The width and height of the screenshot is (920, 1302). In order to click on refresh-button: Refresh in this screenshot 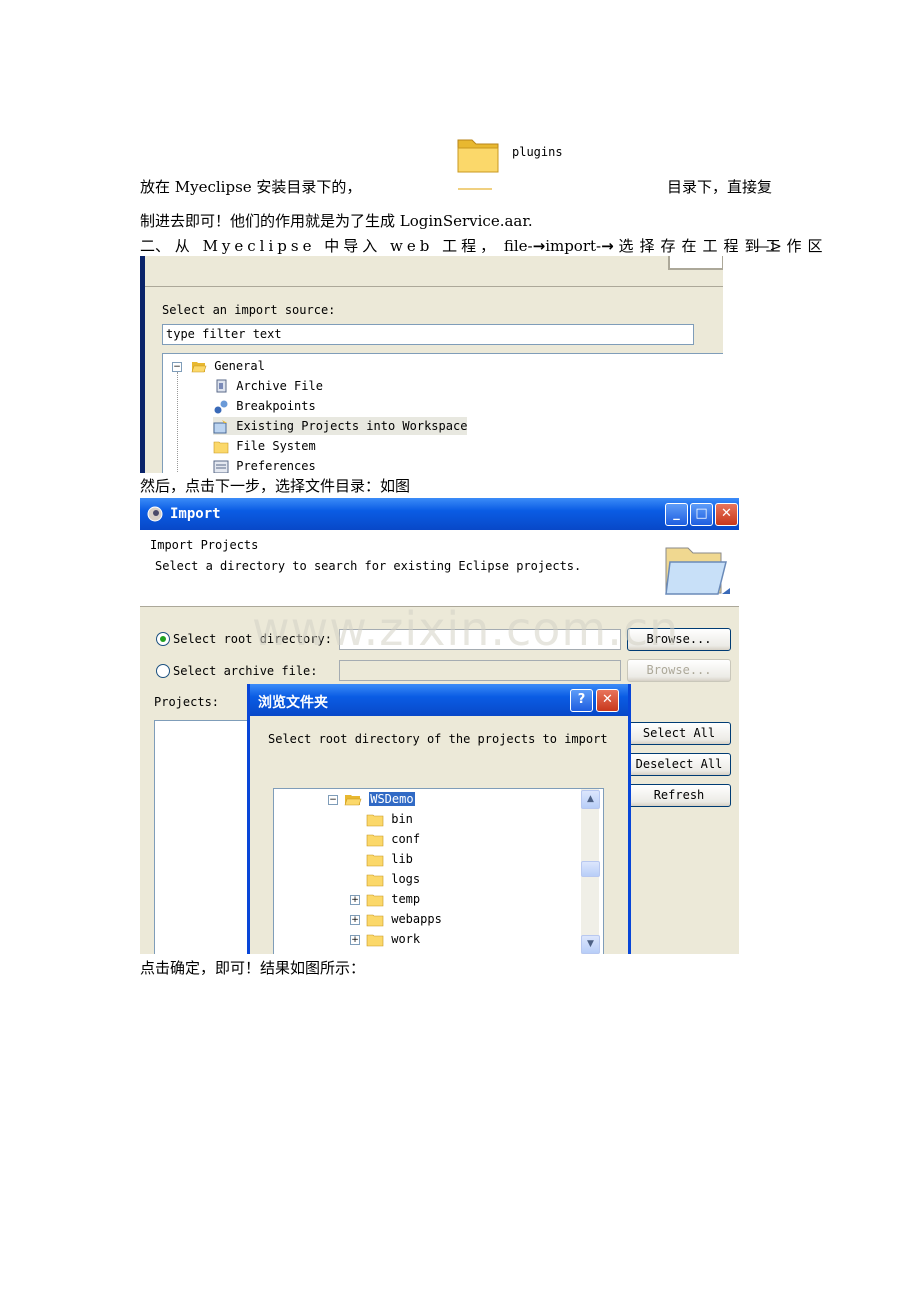, I will do `click(679, 795)`.